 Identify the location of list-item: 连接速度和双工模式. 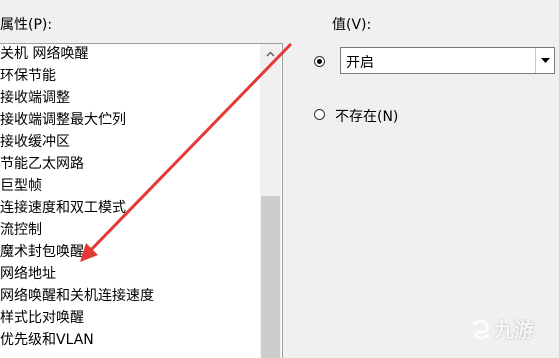
(63, 208).